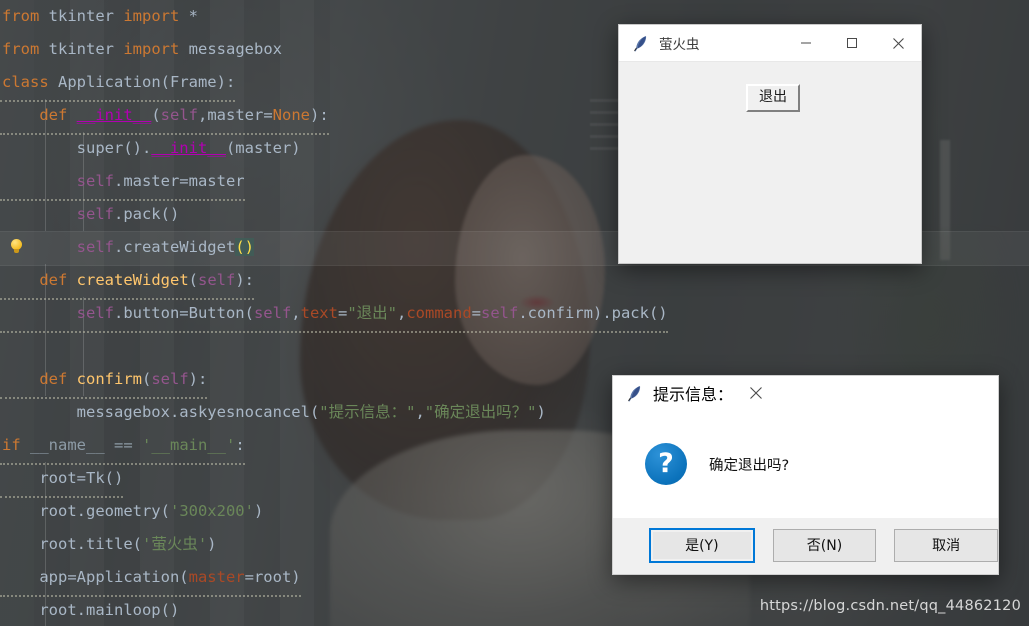  Describe the element at coordinates (514, 282) in the screenshot. I see `code-line: def createWidget(self):` at that location.